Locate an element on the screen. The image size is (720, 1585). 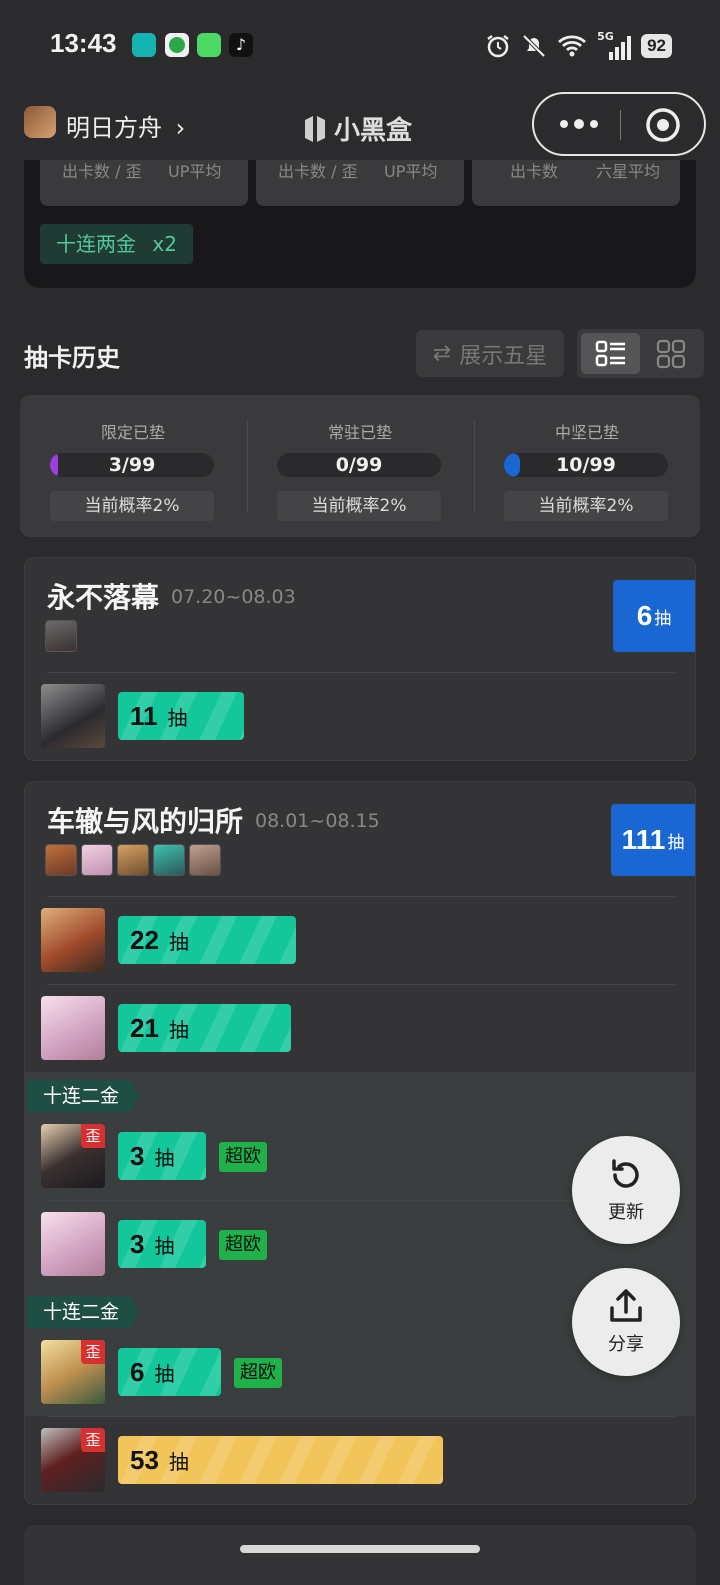
pull-value: 53 is located at coordinates (144, 1459).